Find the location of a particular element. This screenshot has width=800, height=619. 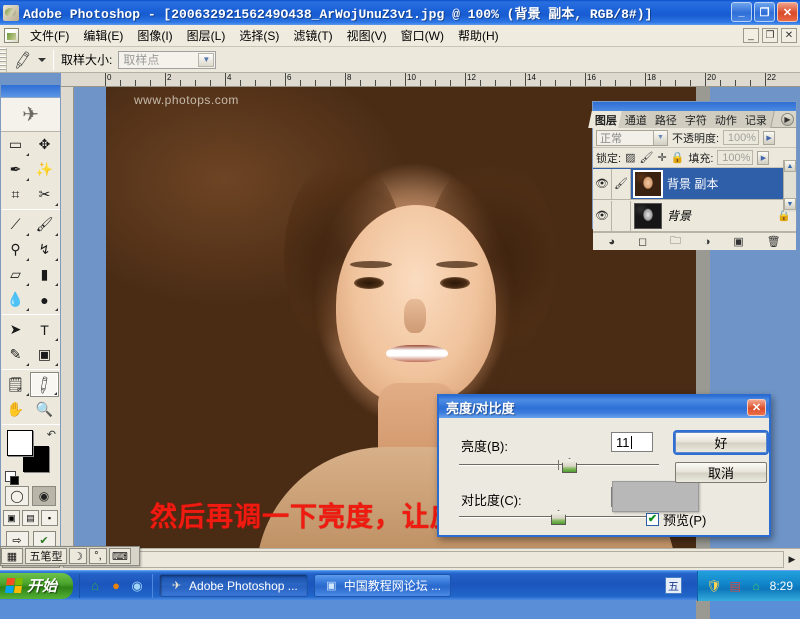

ime-method-label: 五笔型 is located at coordinates (46, 556).